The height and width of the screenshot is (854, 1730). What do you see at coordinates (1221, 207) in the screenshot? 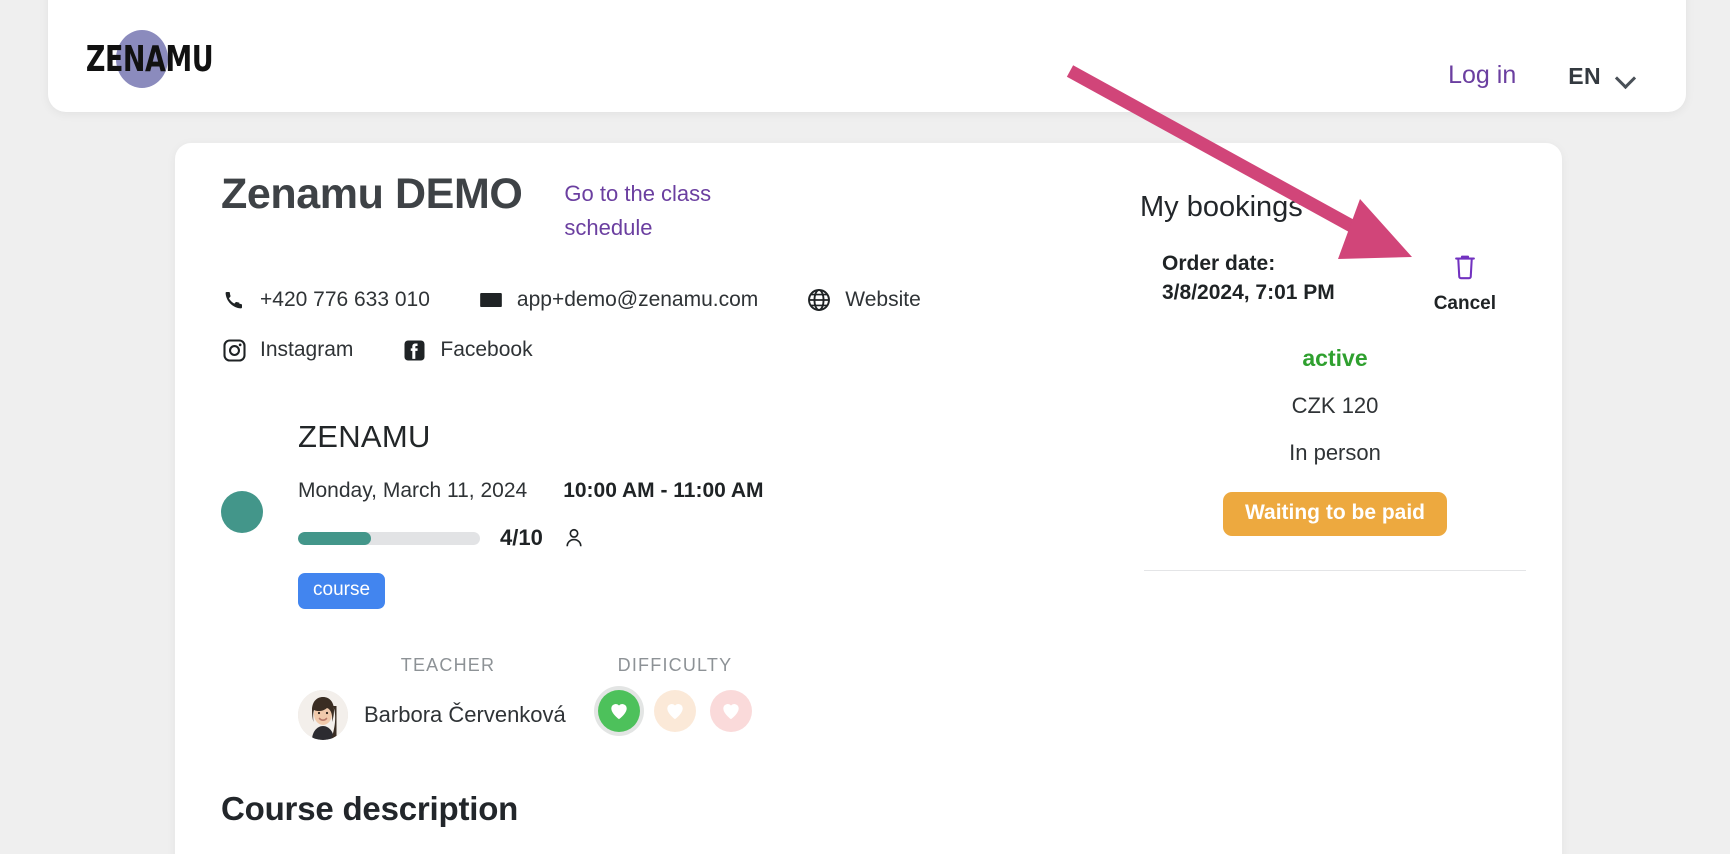
I see `my-bookings-title: My bookings` at bounding box center [1221, 207].